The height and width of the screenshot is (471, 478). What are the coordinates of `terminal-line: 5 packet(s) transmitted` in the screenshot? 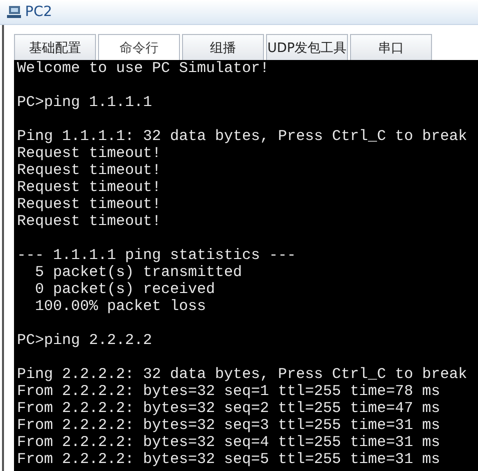 It's located at (138, 272).